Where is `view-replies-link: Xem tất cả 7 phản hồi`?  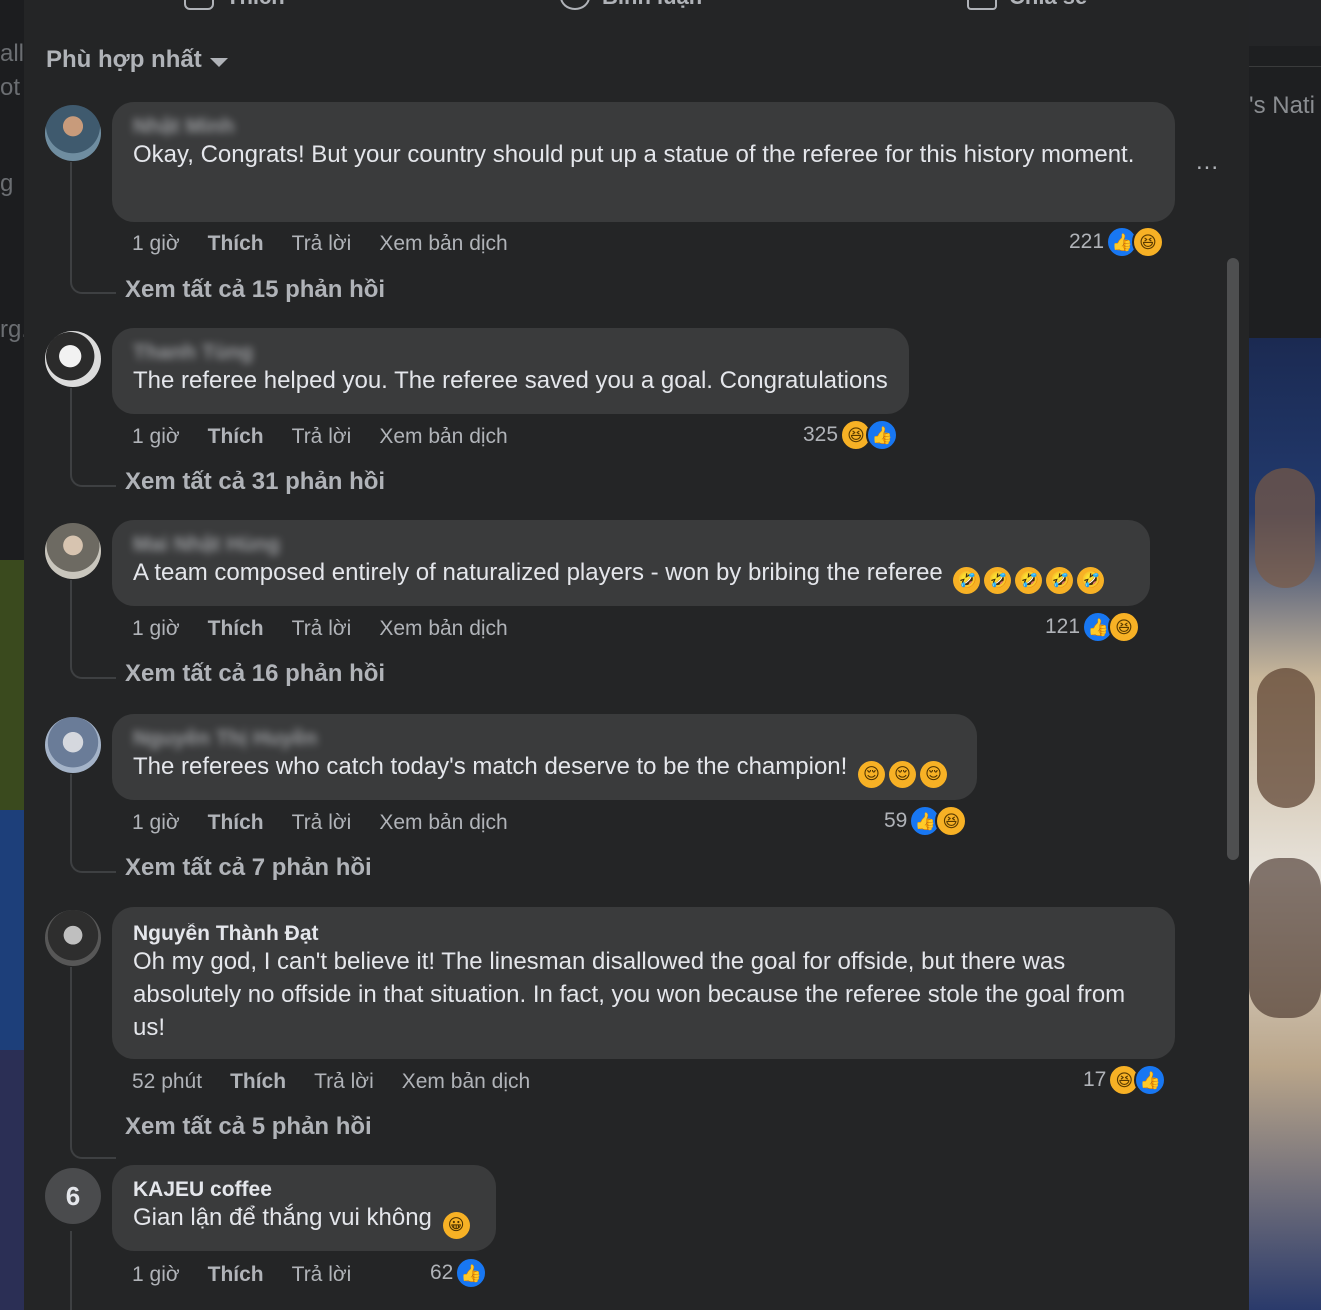 view-replies-link: Xem tất cả 7 phản hồi is located at coordinates (248, 868).